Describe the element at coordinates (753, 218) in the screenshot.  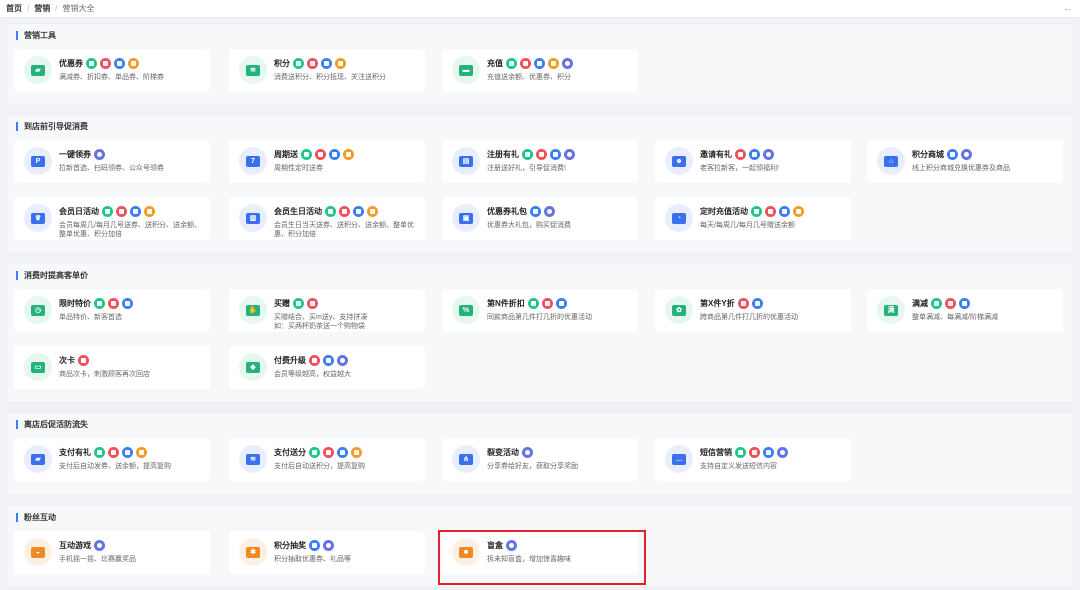
I see `tool-card: ◔ 定时充值活动 每天/每周几/每月几号赠送余额` at that location.